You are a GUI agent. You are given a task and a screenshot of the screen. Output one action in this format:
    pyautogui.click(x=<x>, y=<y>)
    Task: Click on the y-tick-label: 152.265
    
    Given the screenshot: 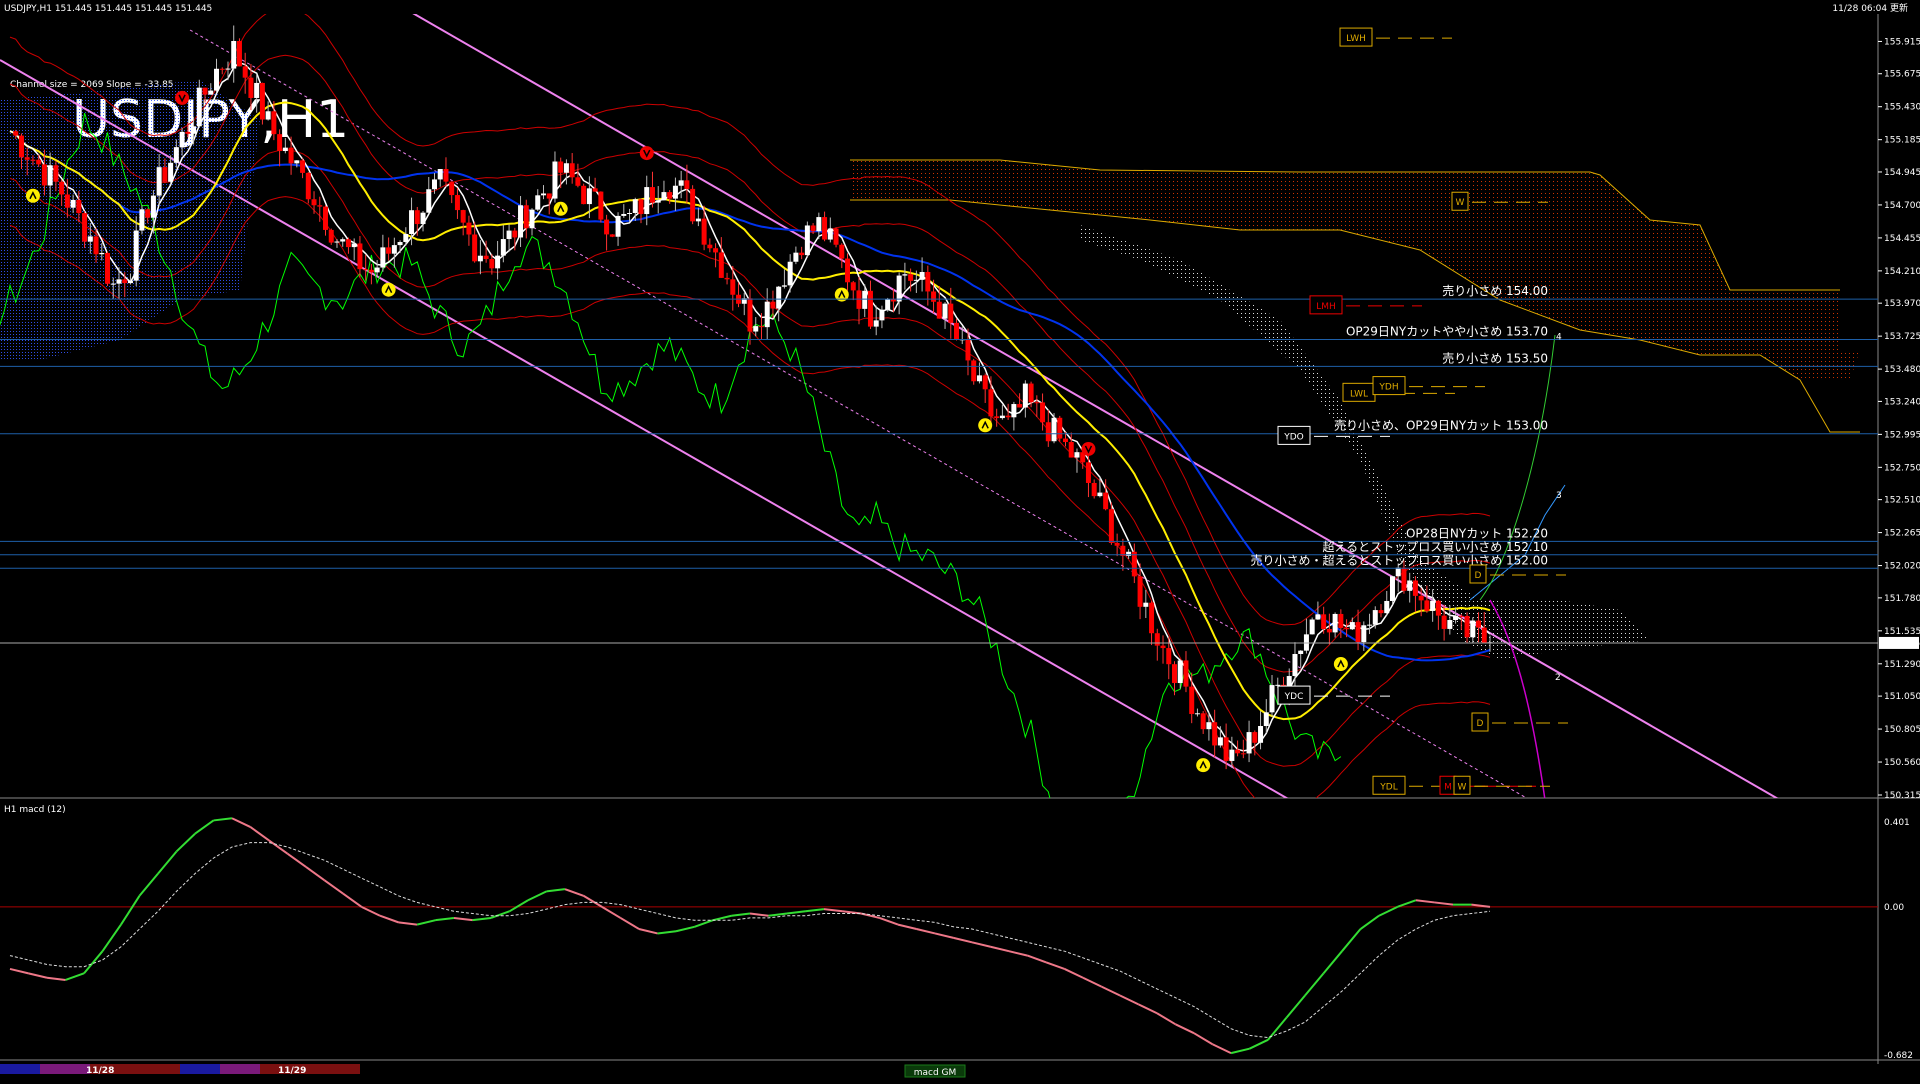 What is the action you would take?
    pyautogui.click(x=1902, y=534)
    